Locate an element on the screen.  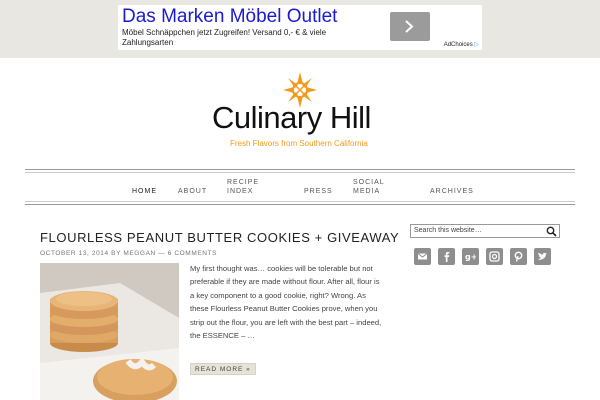
read-more-button: Read More » is located at coordinates (223, 369).